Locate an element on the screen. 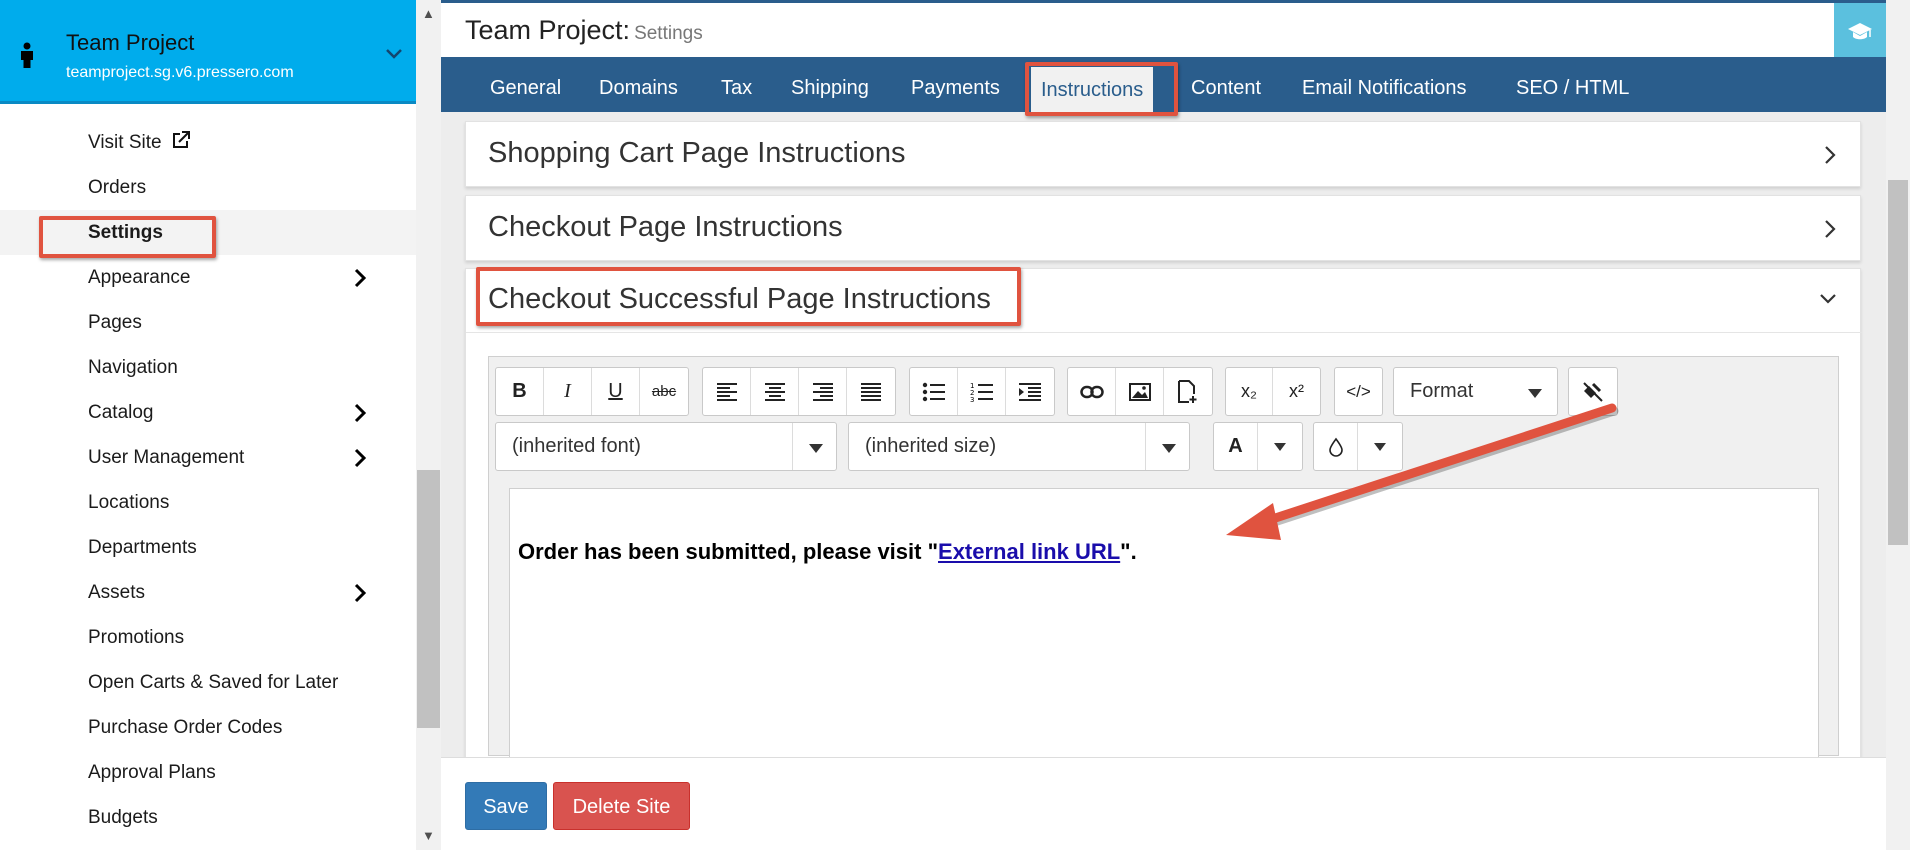  panel-title: Checkout Successful Page Instructions is located at coordinates (739, 299).